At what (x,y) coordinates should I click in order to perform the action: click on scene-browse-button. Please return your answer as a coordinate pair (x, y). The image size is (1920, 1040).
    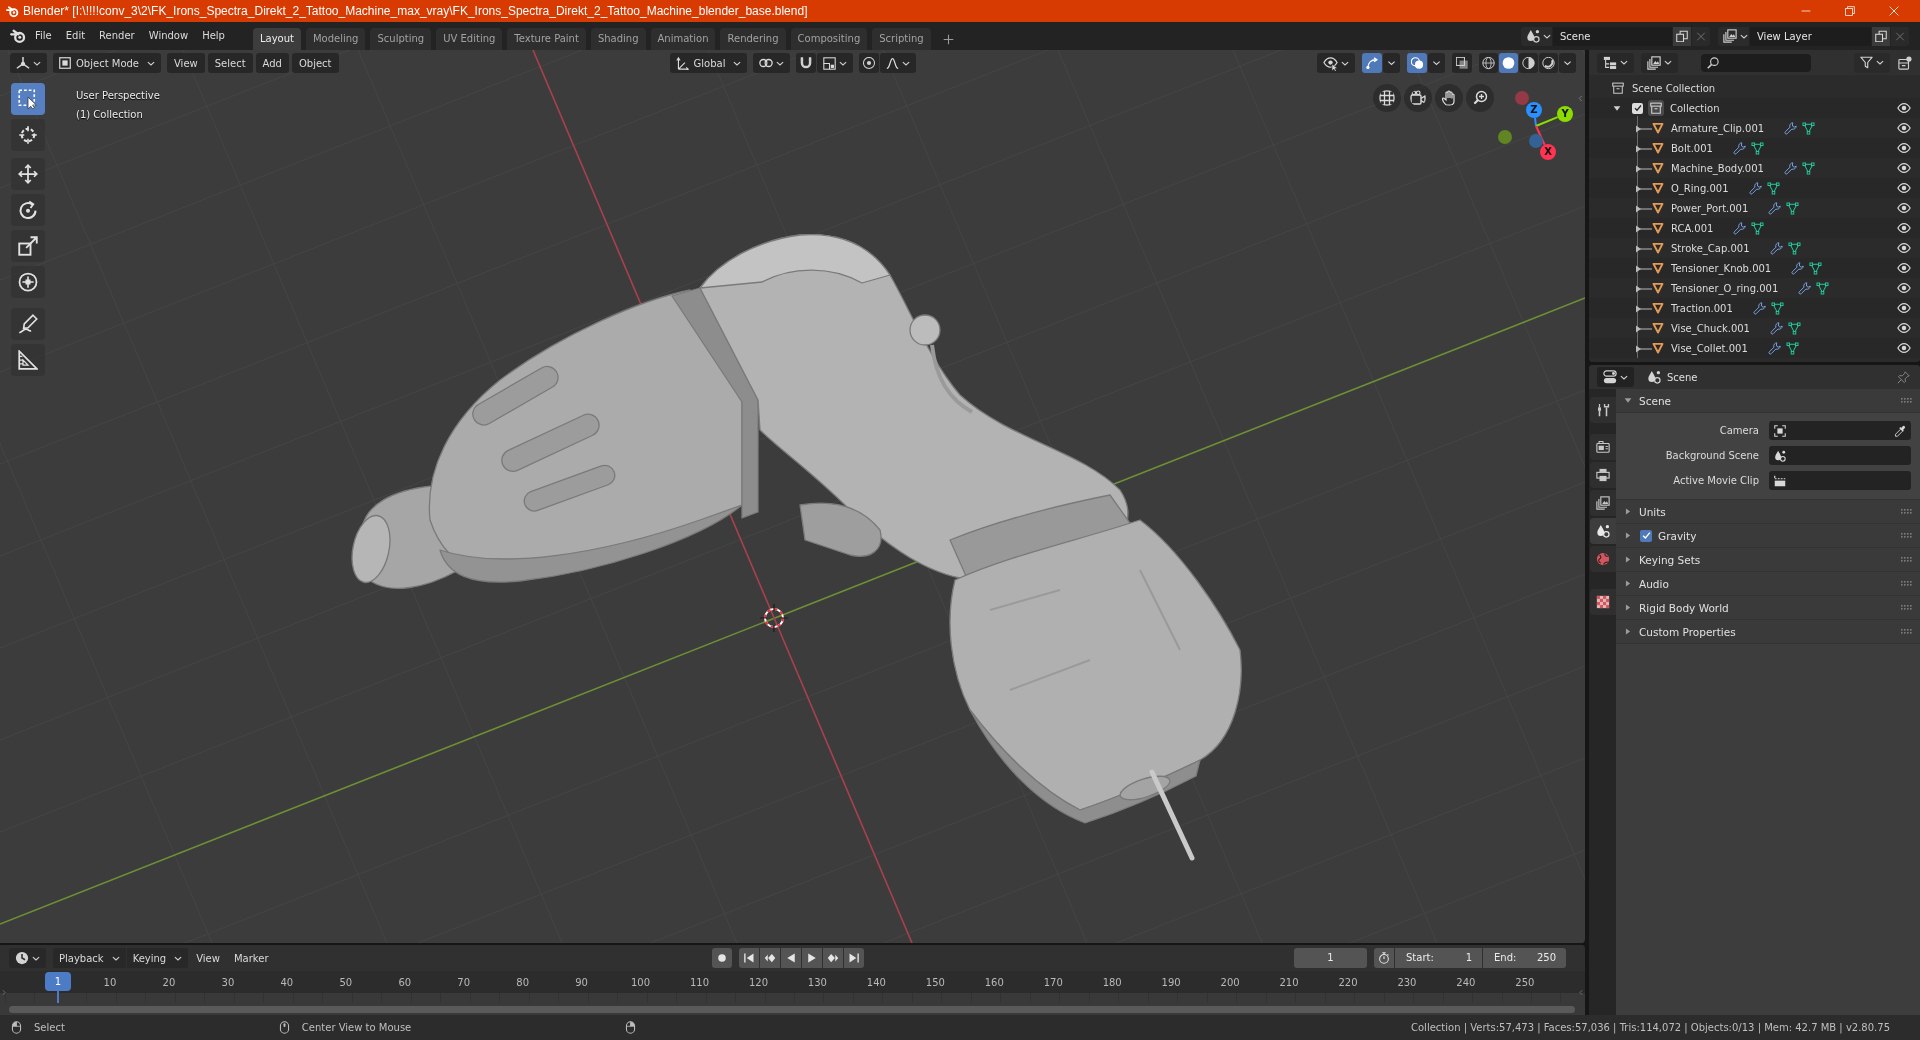
    Looking at the image, I should click on (1536, 36).